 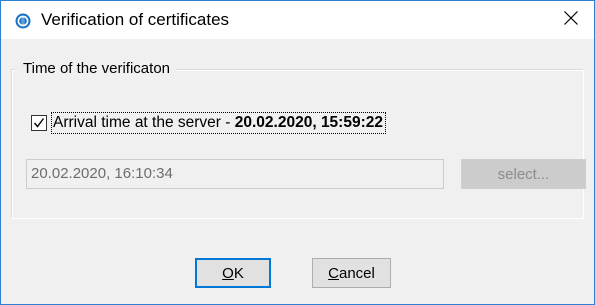 I want to click on close-button, so click(x=571, y=20).